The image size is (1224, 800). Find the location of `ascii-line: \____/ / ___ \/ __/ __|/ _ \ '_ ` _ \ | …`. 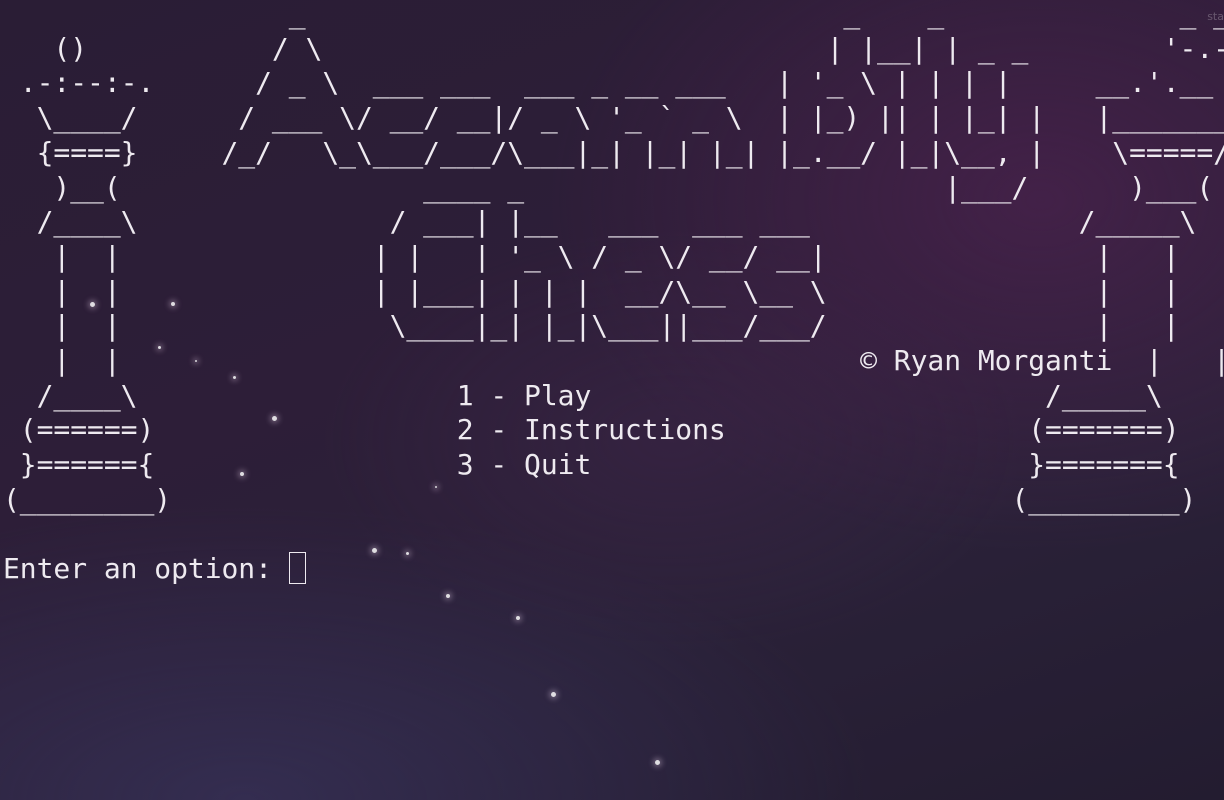

ascii-line: \____/ / ___ \/ __/ __|/ _ \ '_ ` _ \ | … is located at coordinates (613, 118).